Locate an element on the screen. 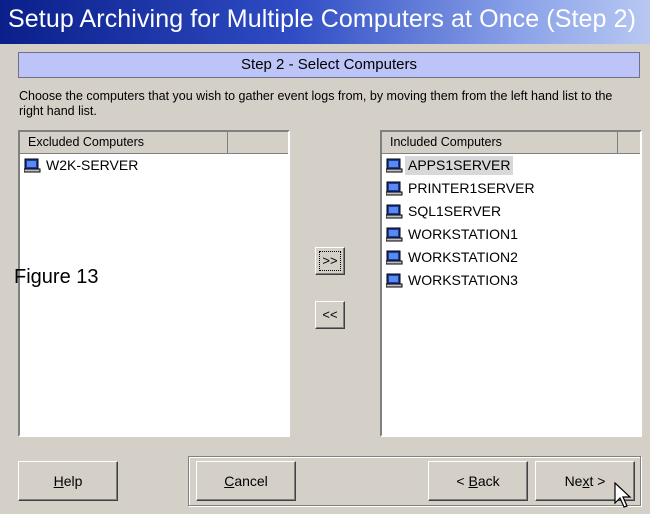 This screenshot has height=514, width=650. excluded-column-header: Excluded Computers is located at coordinates (154, 143).